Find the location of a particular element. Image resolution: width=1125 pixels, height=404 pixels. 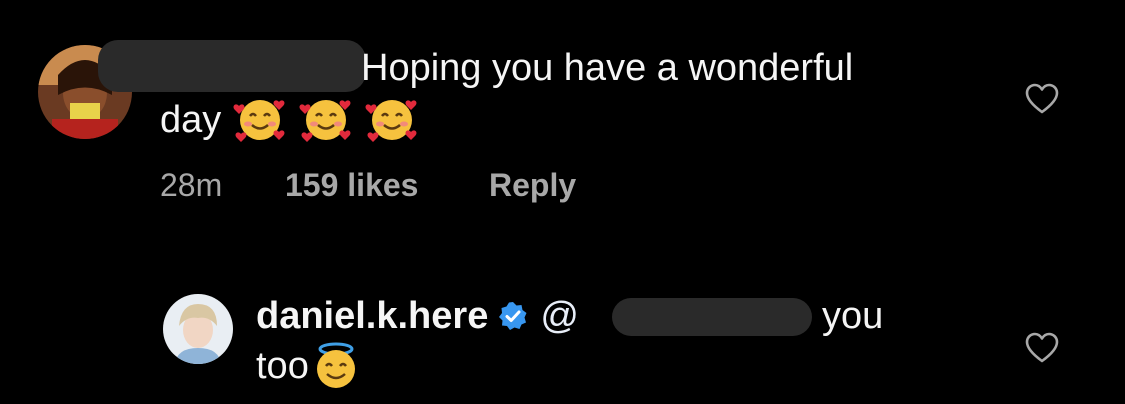

redacted-username is located at coordinates (232, 66).